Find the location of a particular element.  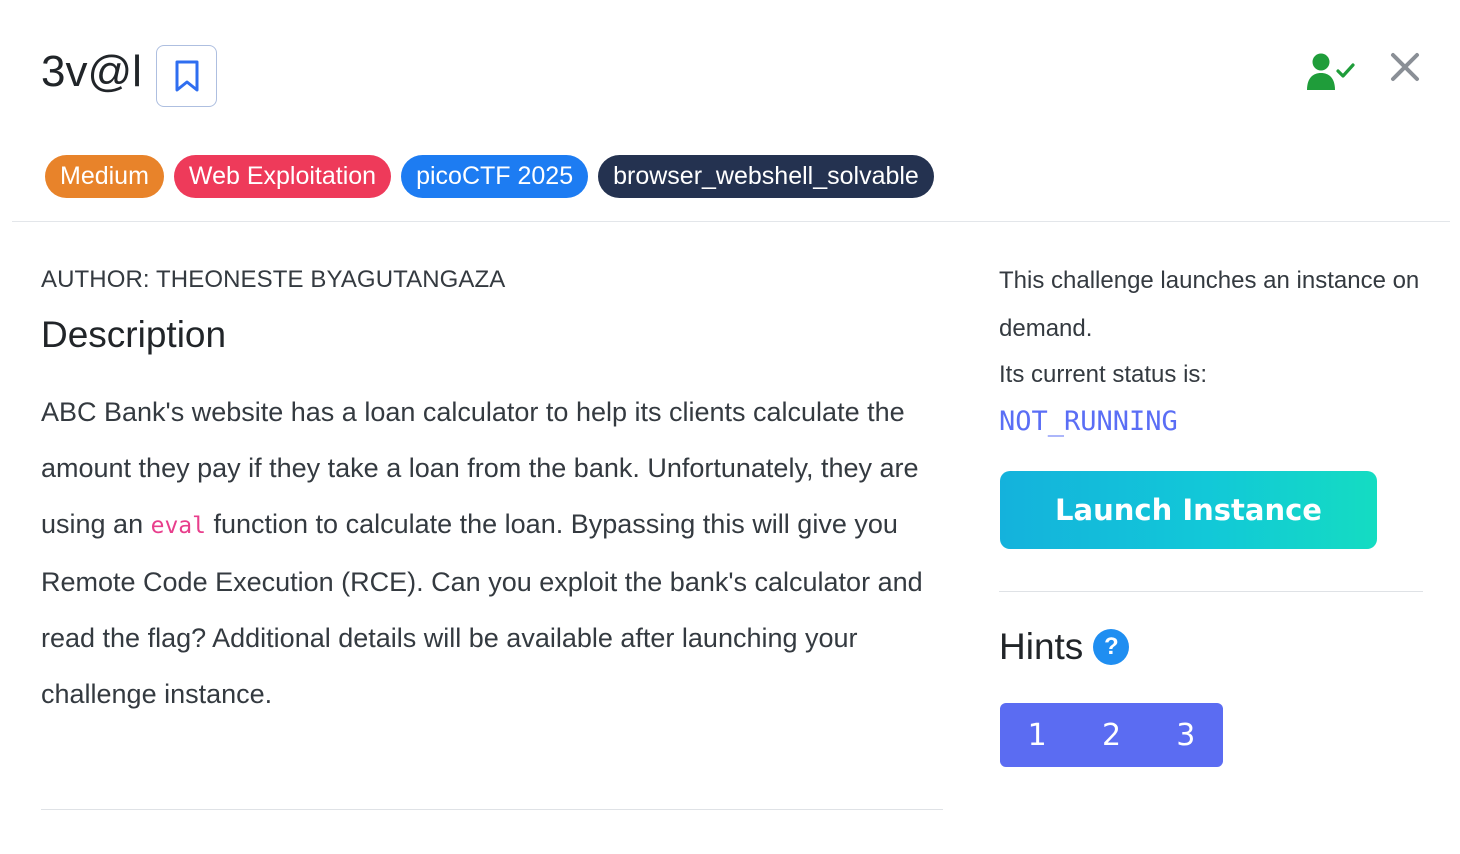

solved-status-button is located at coordinates (1331, 72).